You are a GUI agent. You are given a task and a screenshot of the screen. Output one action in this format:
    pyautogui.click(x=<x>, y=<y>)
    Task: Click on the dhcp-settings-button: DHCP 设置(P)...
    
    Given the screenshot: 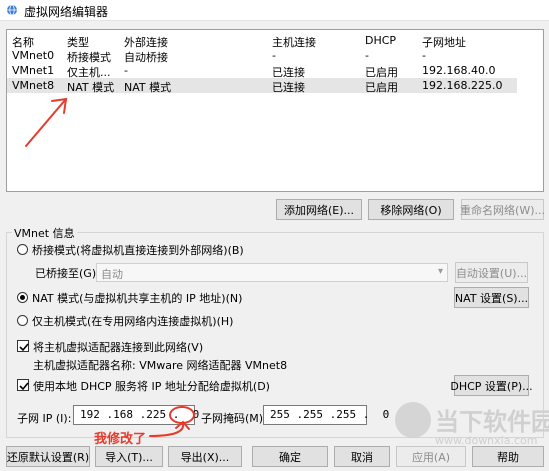 What is the action you would take?
    pyautogui.click(x=491, y=385)
    